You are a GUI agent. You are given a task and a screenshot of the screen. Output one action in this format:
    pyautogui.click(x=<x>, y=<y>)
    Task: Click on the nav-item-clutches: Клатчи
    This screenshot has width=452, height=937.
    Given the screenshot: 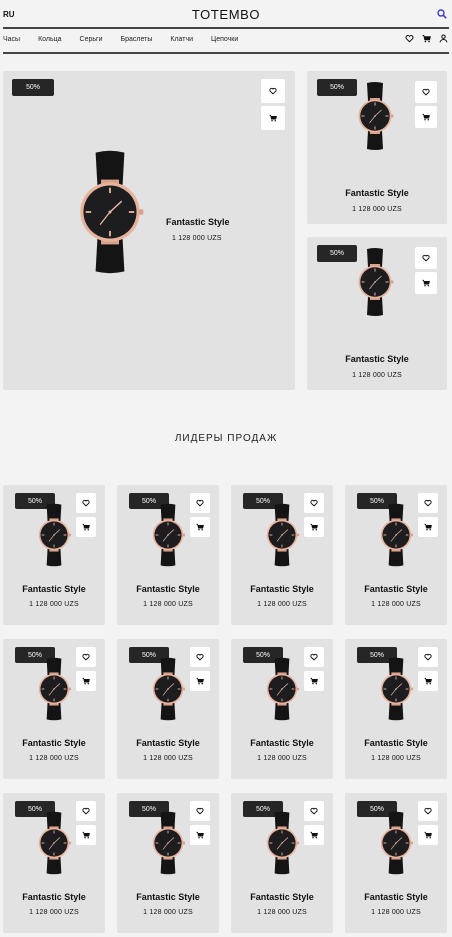 What is the action you would take?
    pyautogui.click(x=181, y=39)
    